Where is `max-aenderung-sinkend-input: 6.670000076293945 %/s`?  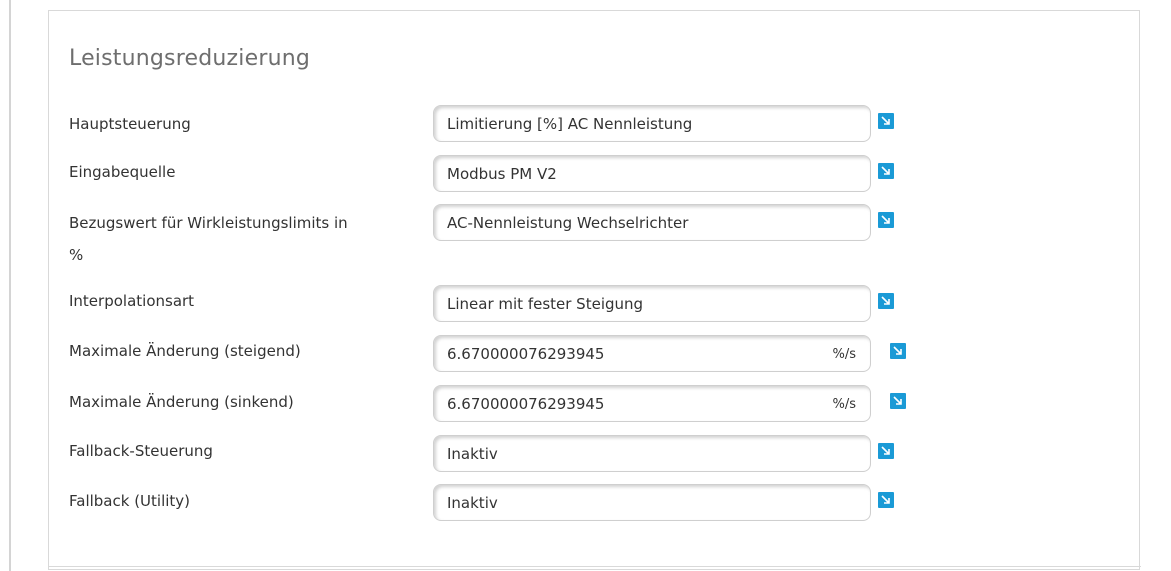 max-aenderung-sinkend-input: 6.670000076293945 %/s is located at coordinates (652, 403).